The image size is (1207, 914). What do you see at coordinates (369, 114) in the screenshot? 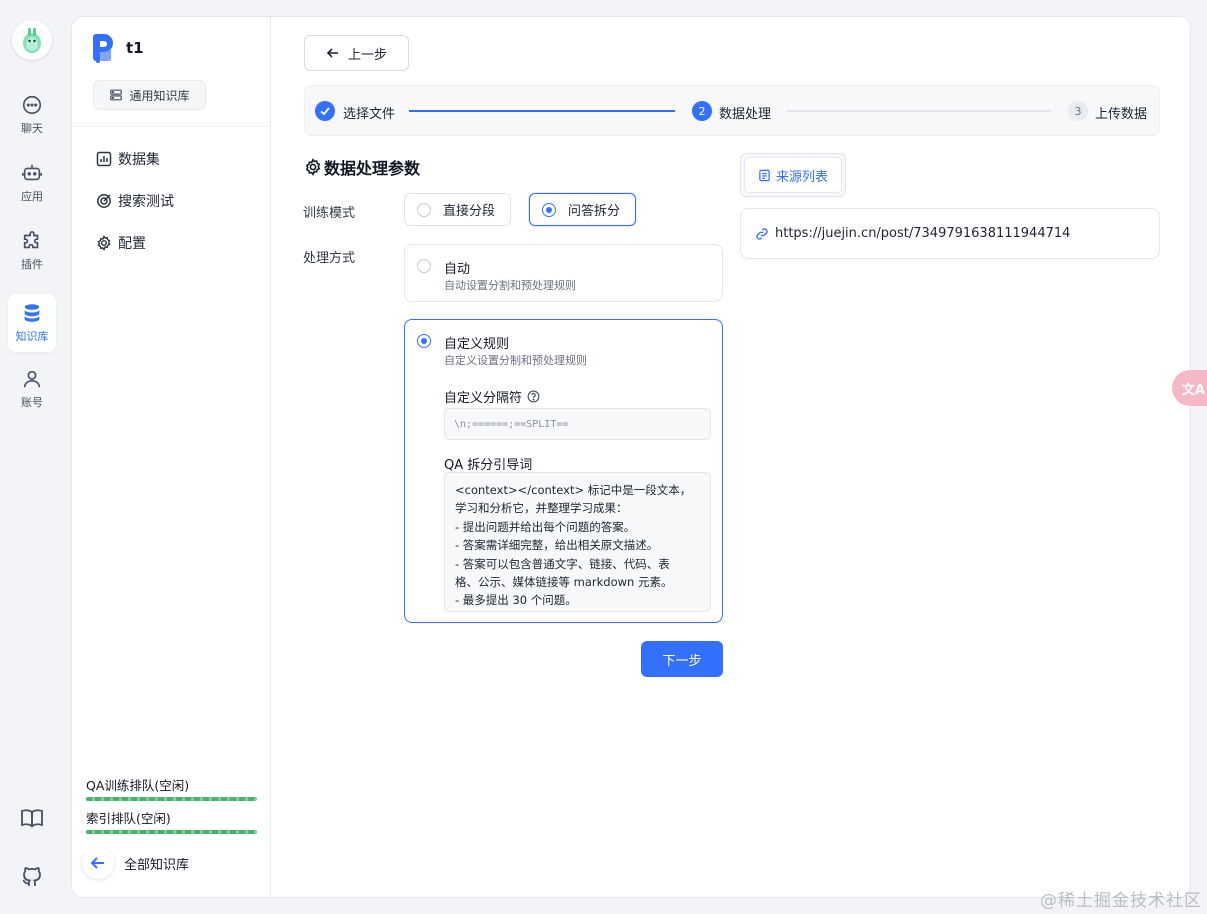
I see `step-label: 选择文件` at bounding box center [369, 114].